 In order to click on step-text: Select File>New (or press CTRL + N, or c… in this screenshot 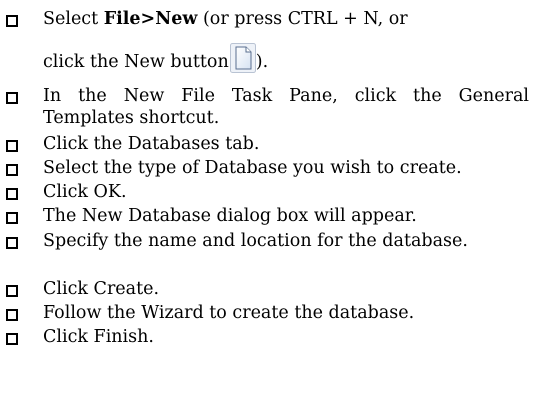, I will do `click(290, 40)`.